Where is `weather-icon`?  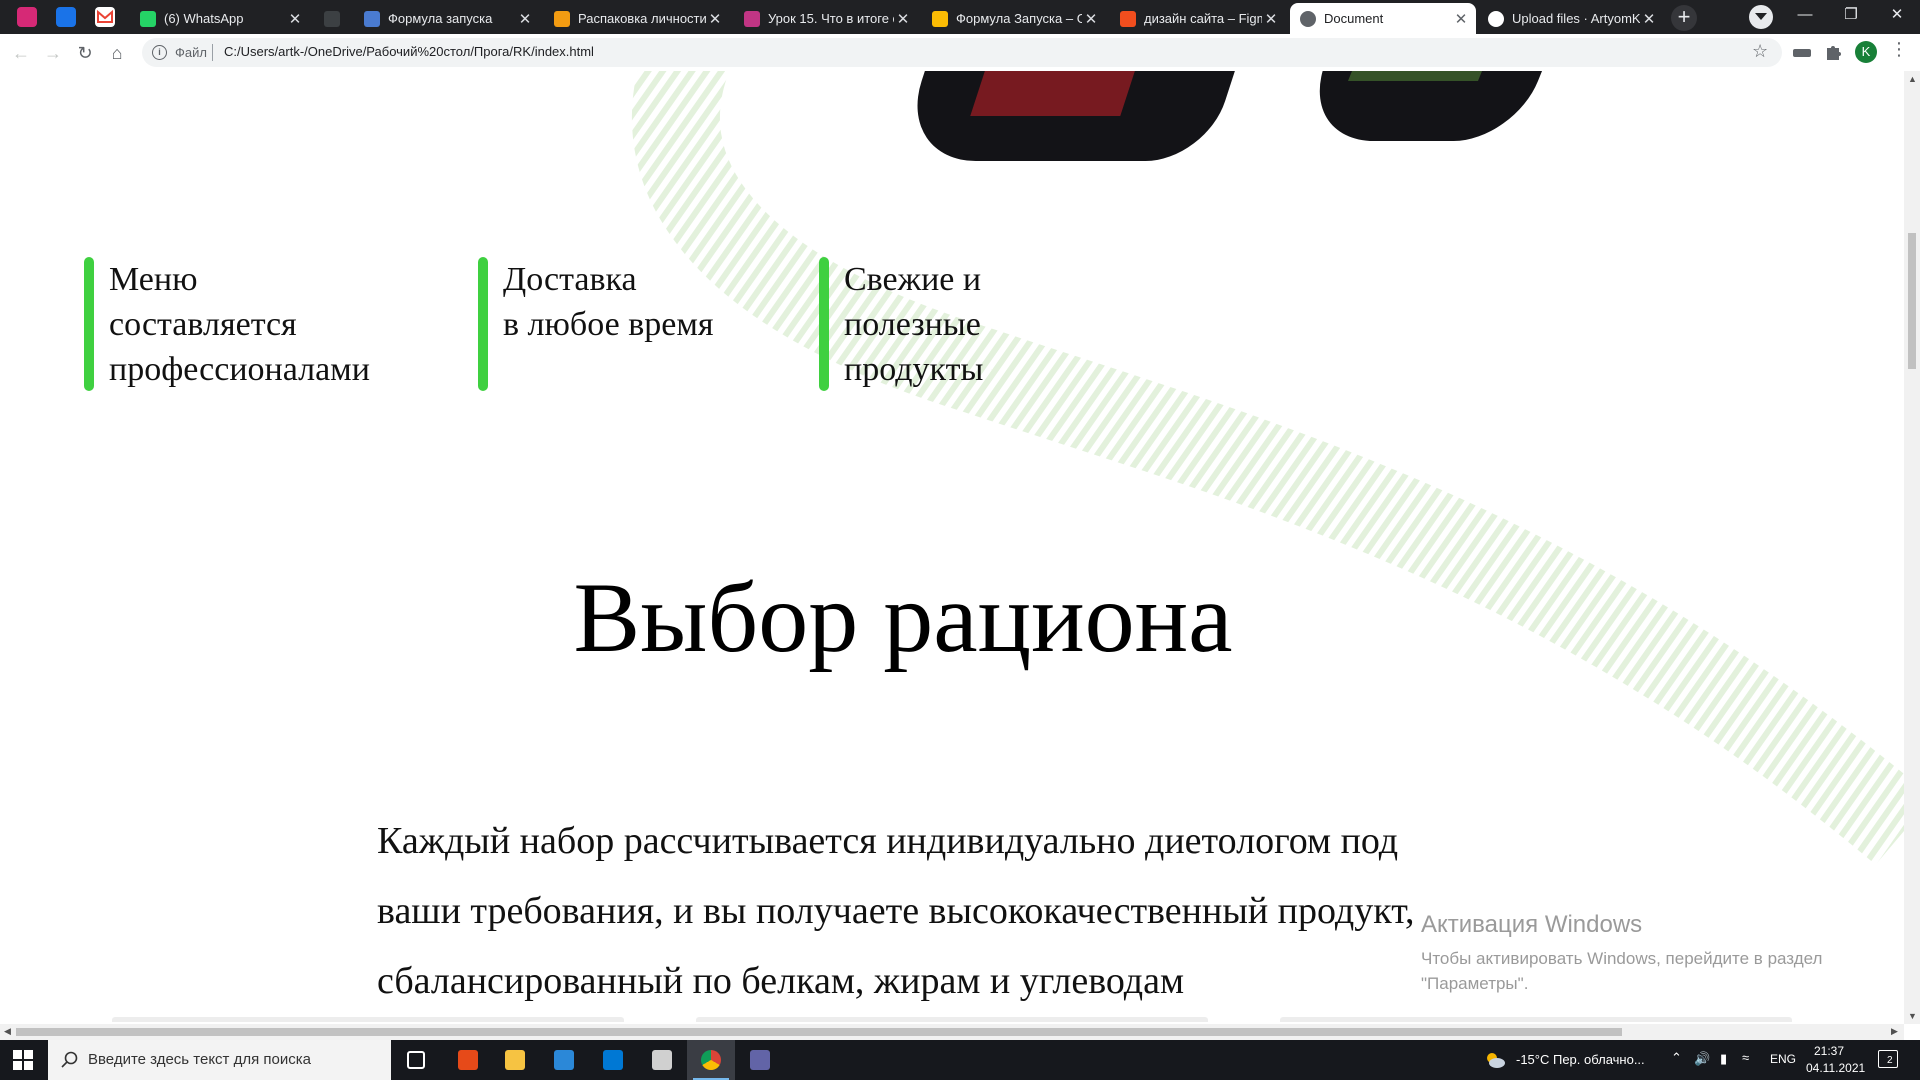 weather-icon is located at coordinates (1495, 1060).